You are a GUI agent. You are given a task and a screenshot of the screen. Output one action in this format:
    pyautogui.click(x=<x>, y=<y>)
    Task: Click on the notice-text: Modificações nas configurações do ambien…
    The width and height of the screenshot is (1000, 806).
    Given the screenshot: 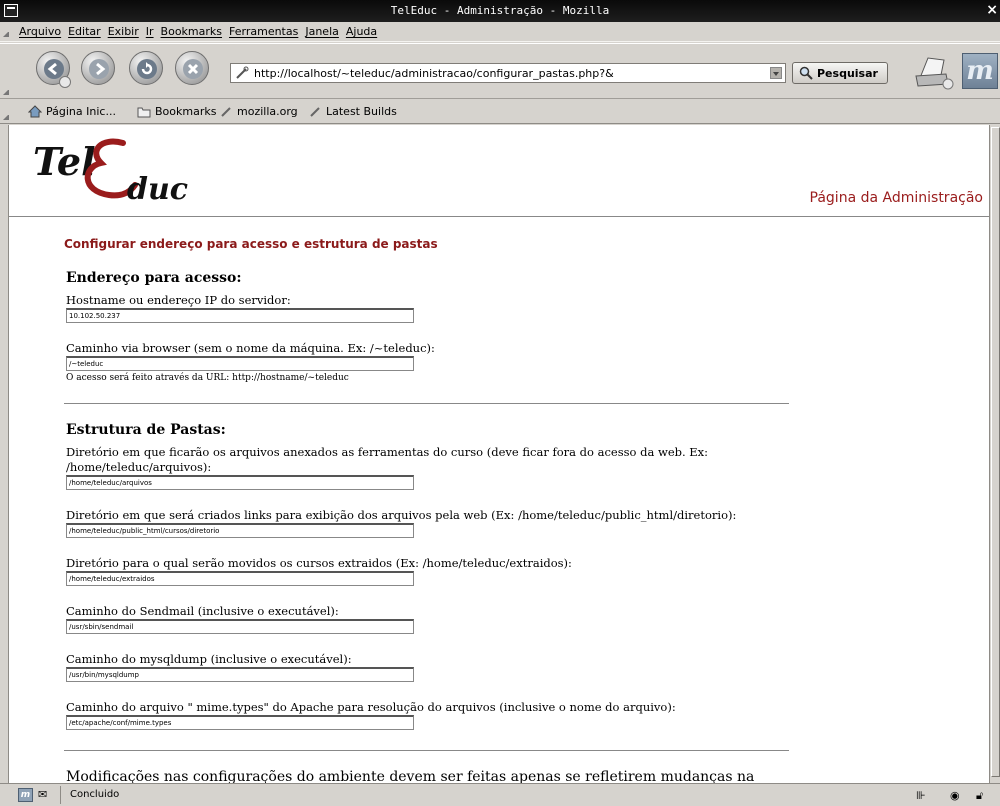 What is the action you would take?
    pyautogui.click(x=410, y=776)
    